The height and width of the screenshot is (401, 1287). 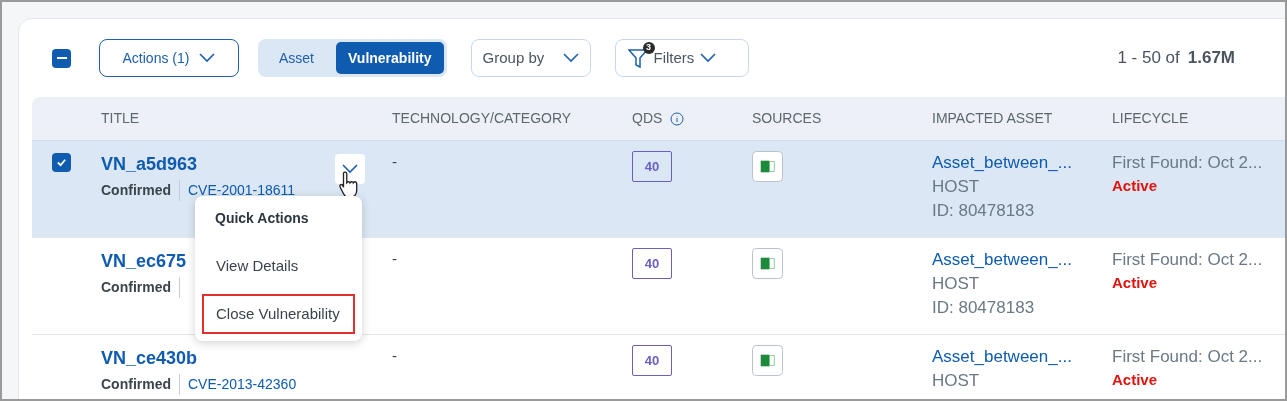 I want to click on column-header: LIFECYCLE, so click(x=1150, y=118).